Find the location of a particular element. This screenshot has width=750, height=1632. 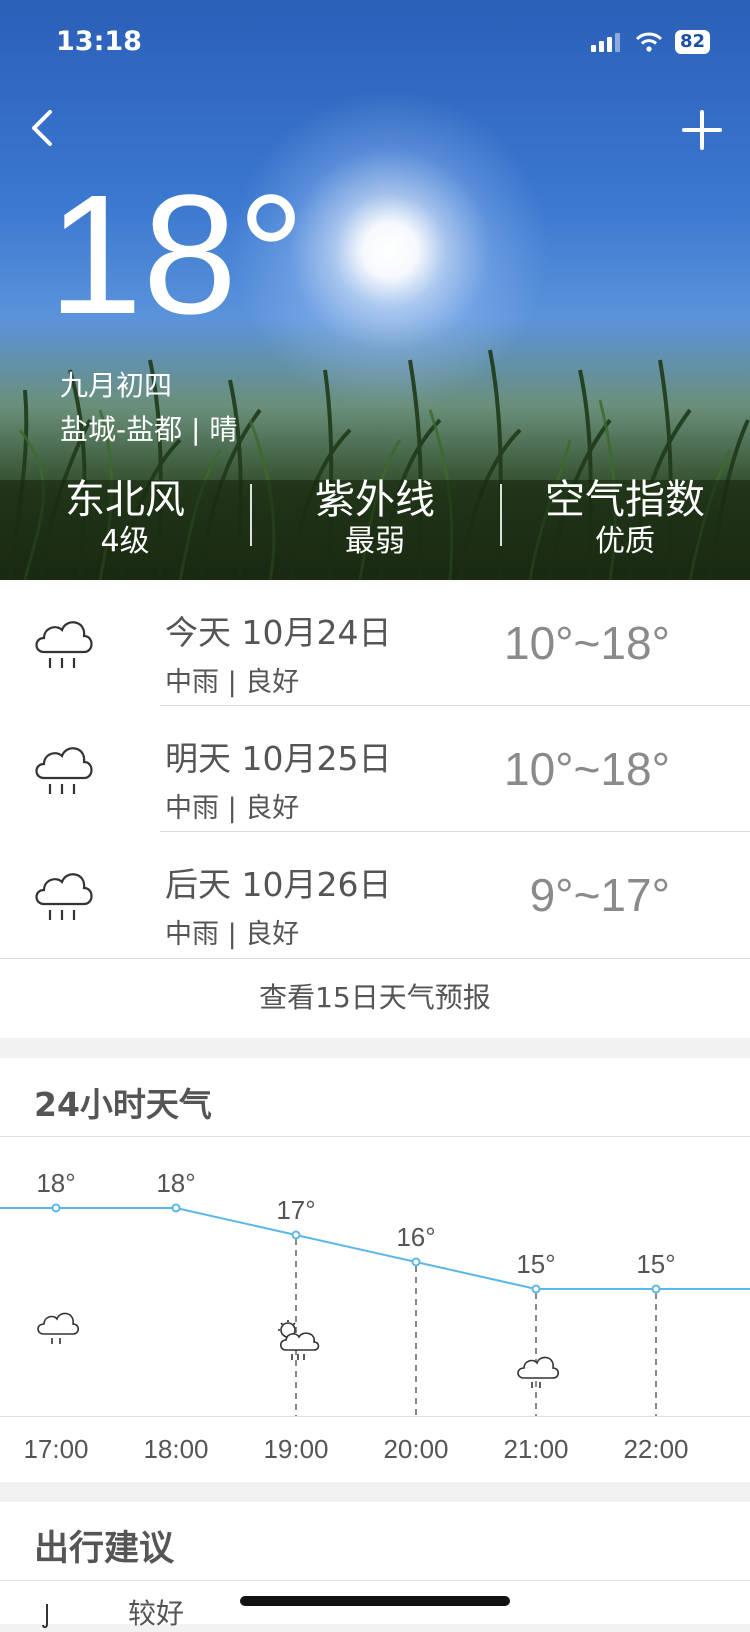

day-date: 明天 10月25日 is located at coordinates (278, 758).